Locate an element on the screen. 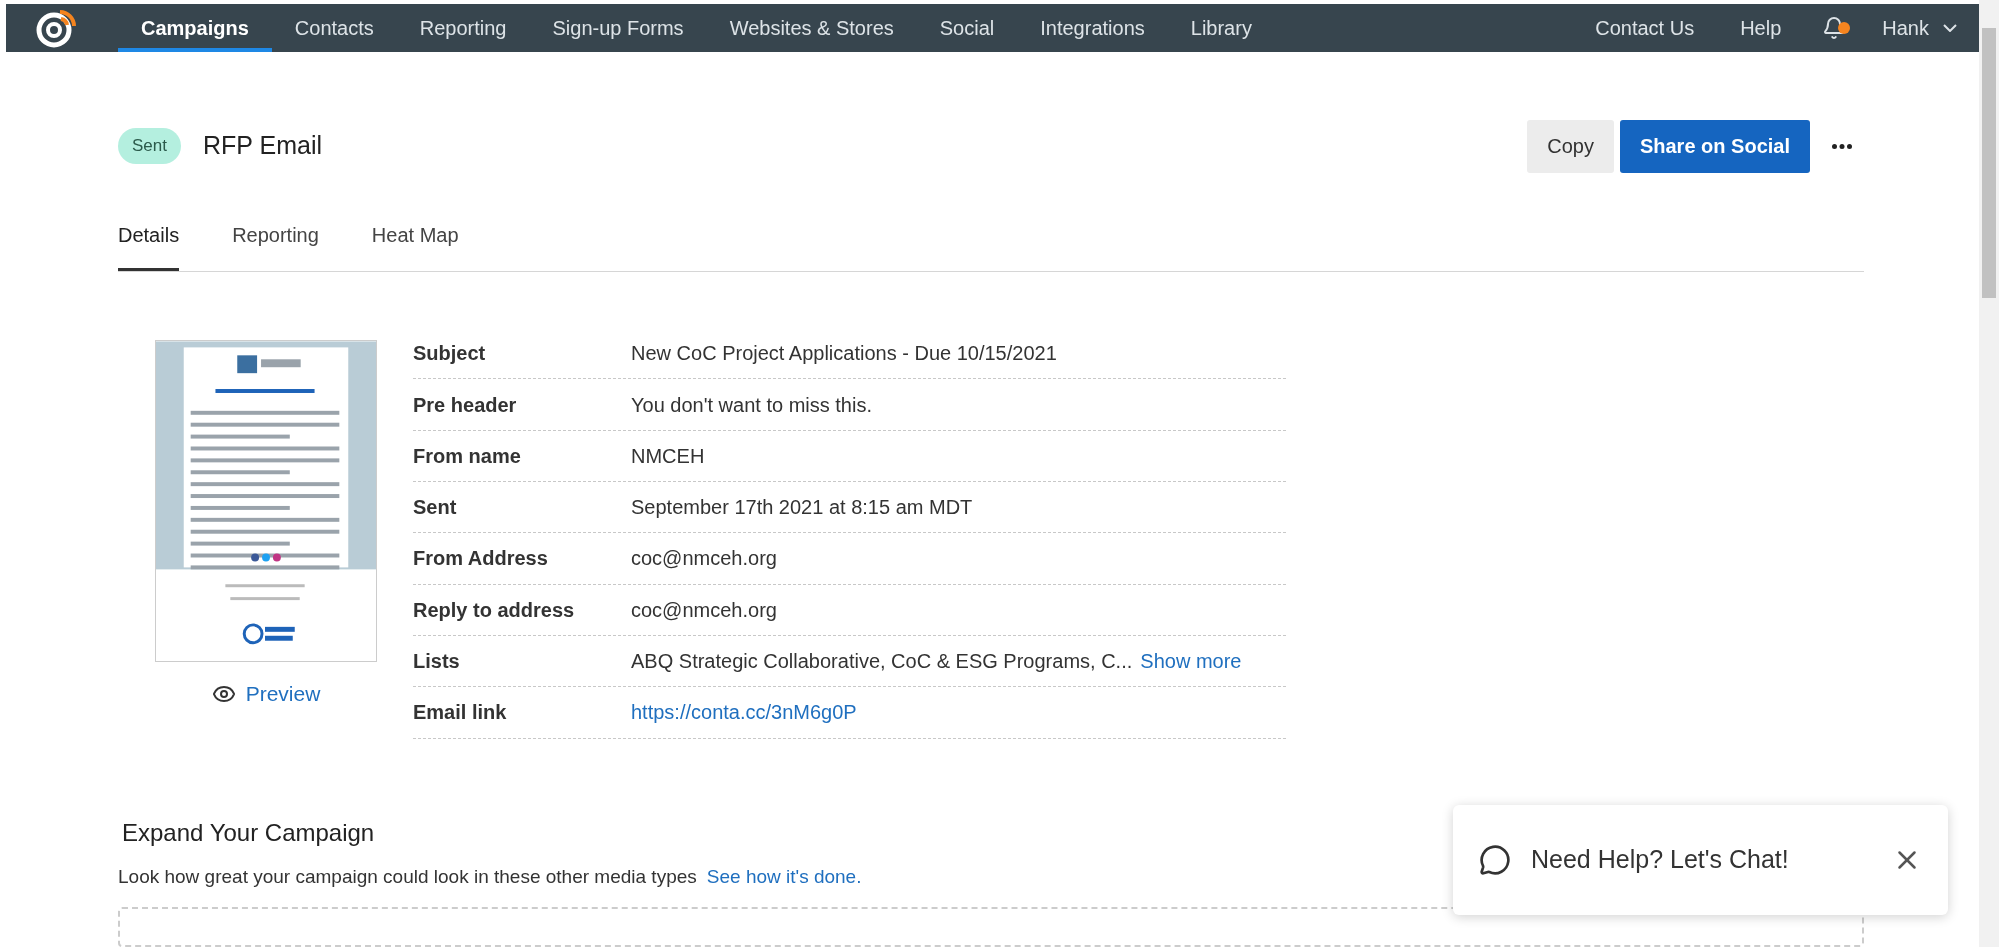 The height and width of the screenshot is (947, 1999). copy-button: Copy is located at coordinates (1570, 146).